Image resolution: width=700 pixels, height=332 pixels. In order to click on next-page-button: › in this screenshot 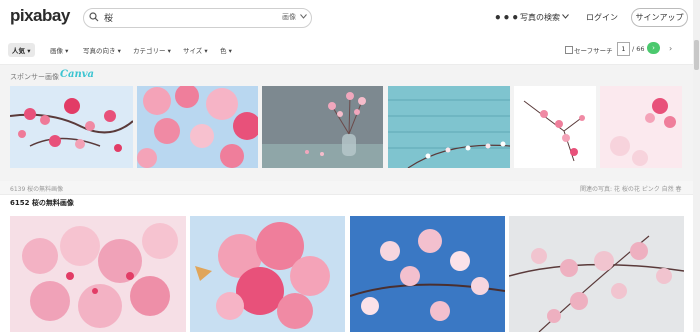, I will do `click(653, 48)`.